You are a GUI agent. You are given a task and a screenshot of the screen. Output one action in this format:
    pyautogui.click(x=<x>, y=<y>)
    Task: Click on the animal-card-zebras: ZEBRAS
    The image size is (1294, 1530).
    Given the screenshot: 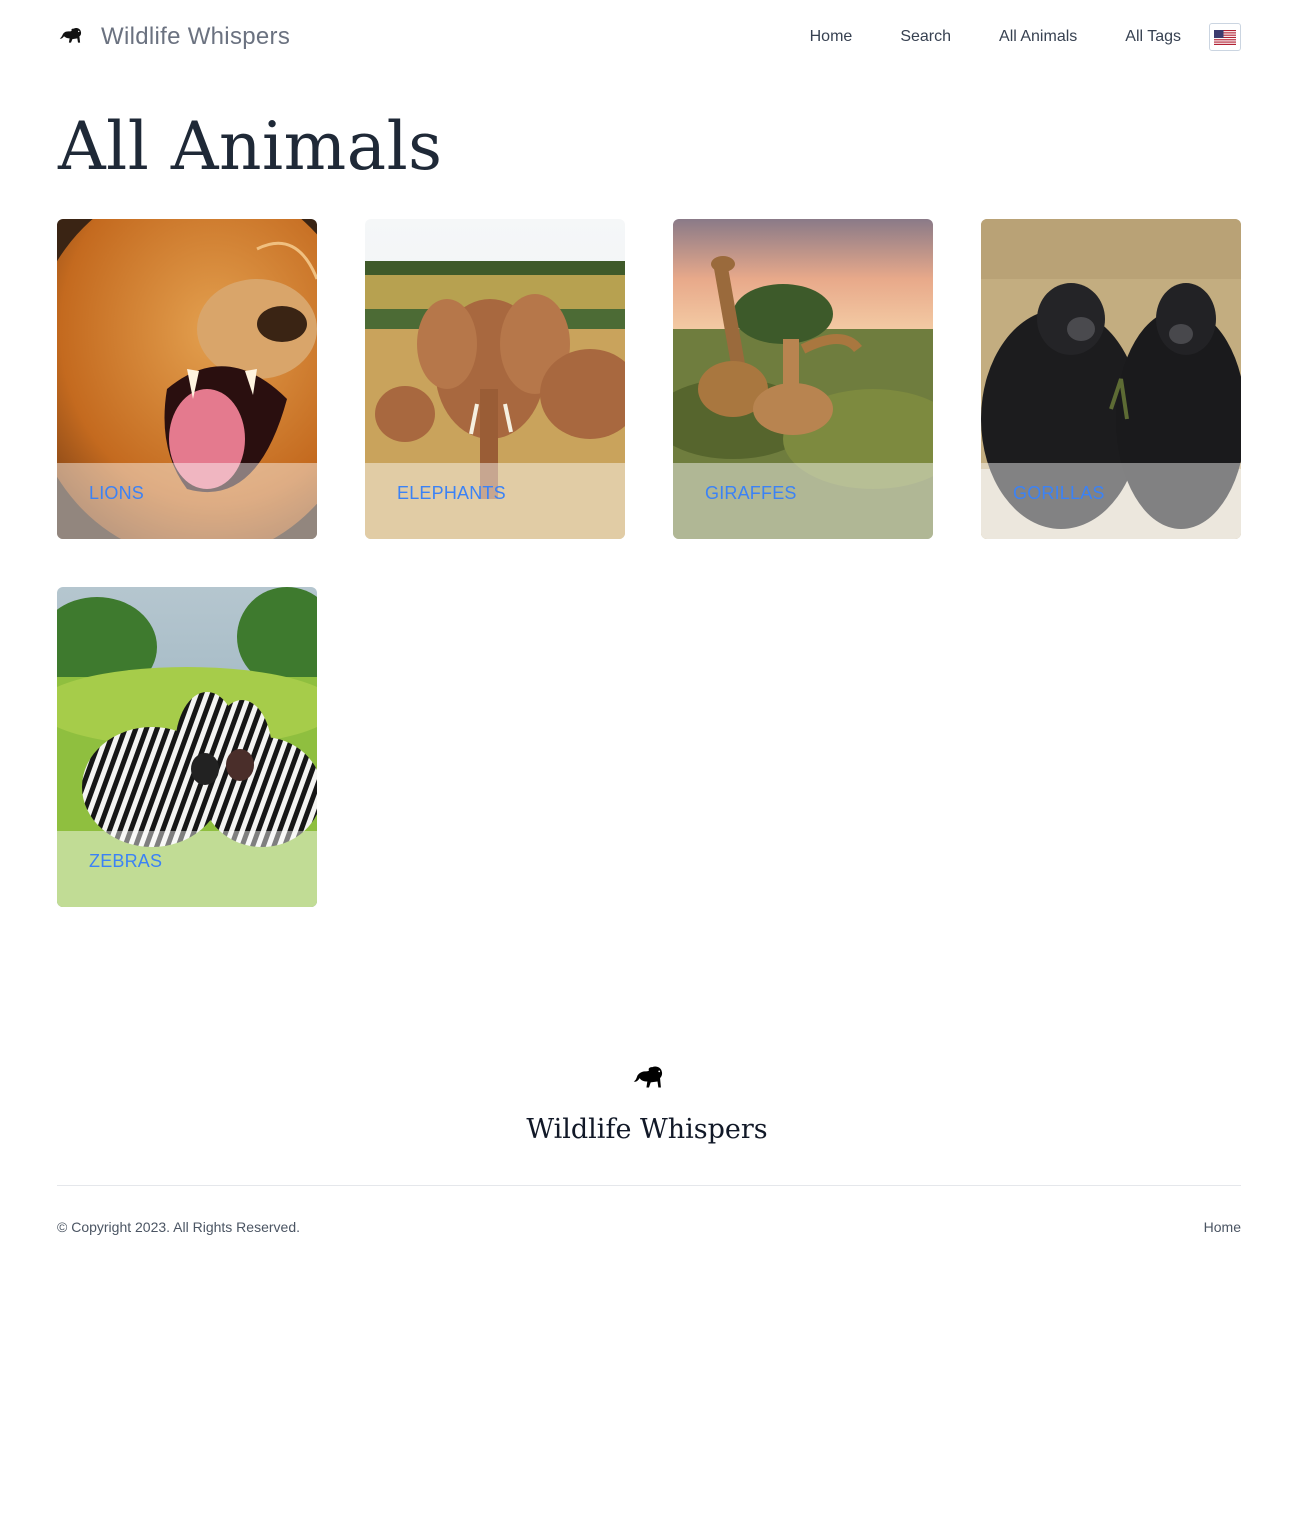 What is the action you would take?
    pyautogui.click(x=187, y=747)
    